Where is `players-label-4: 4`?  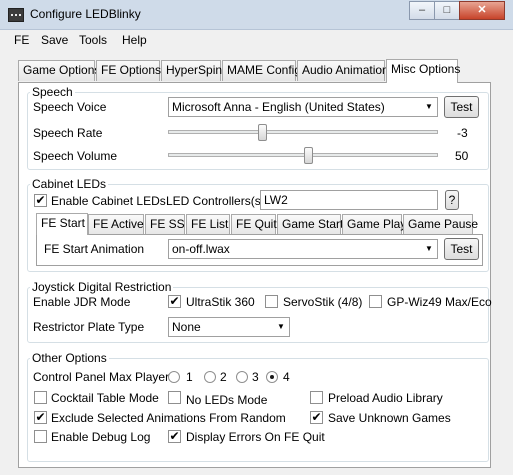 players-label-4: 4 is located at coordinates (286, 377).